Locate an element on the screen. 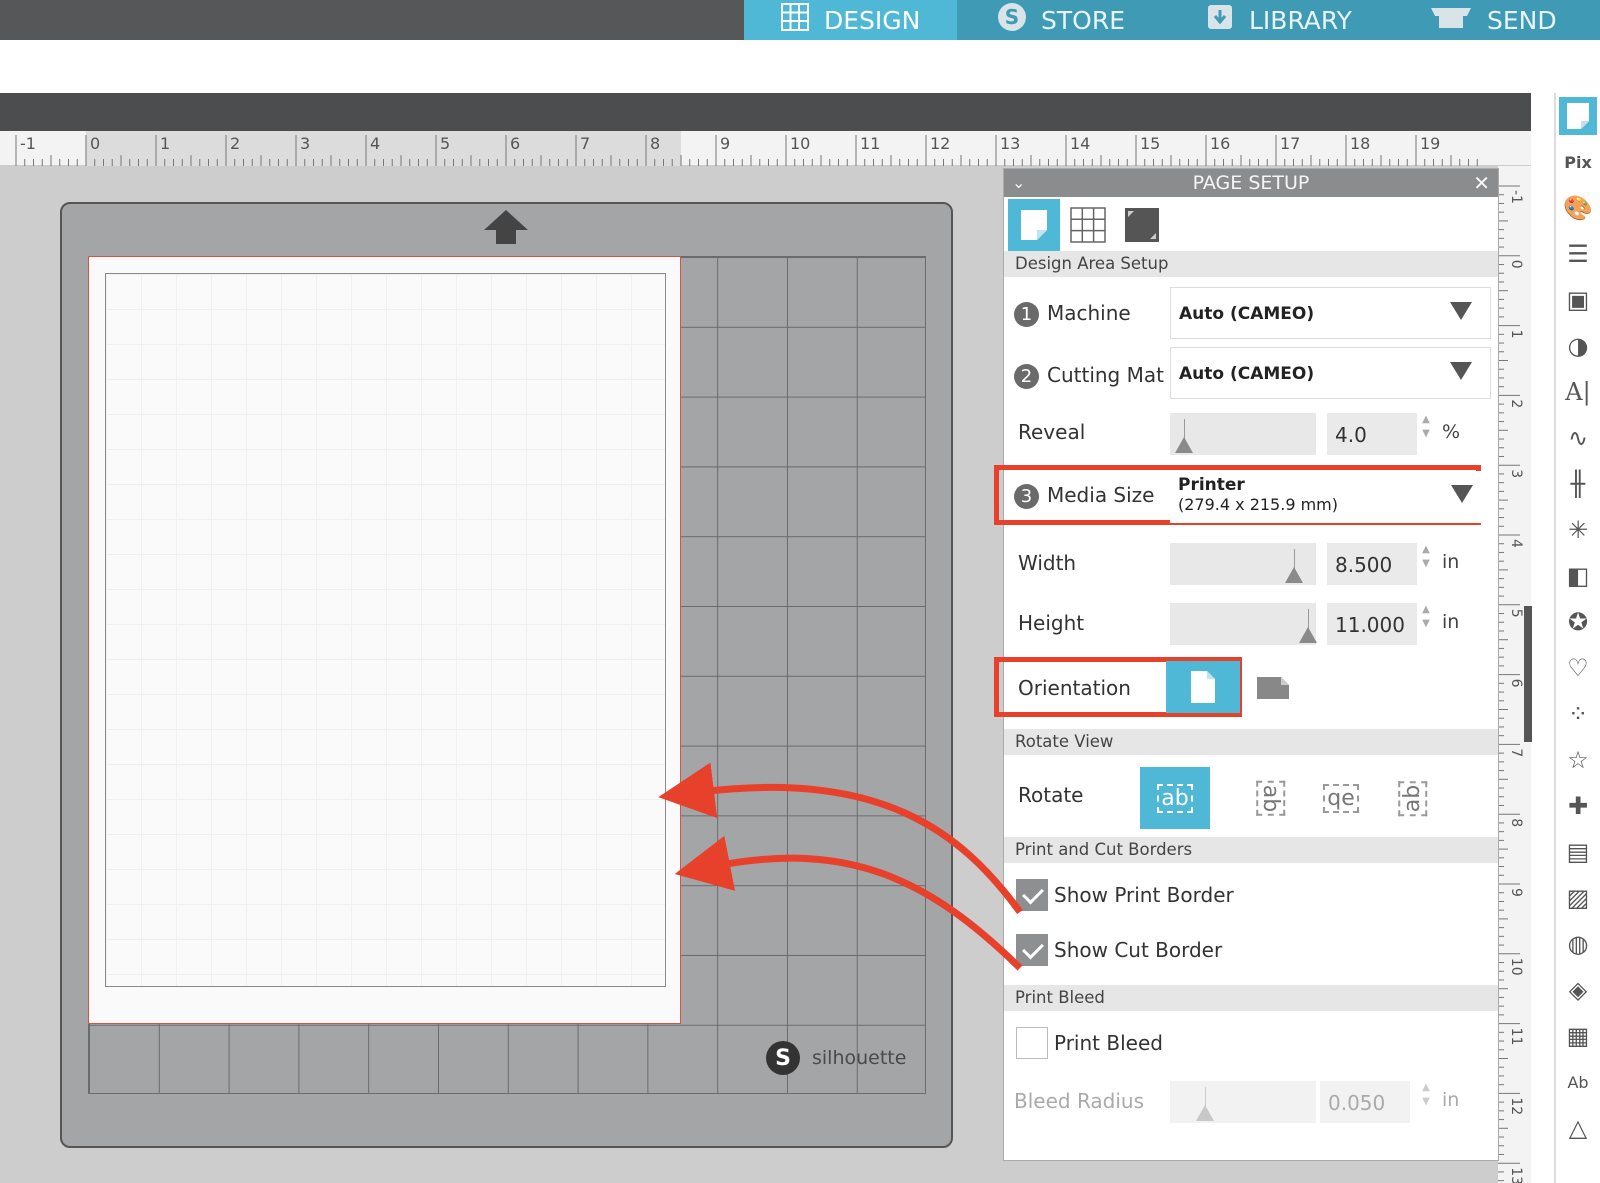 The width and height of the screenshot is (1600, 1183). arrow-print-border is located at coordinates (840, 838).